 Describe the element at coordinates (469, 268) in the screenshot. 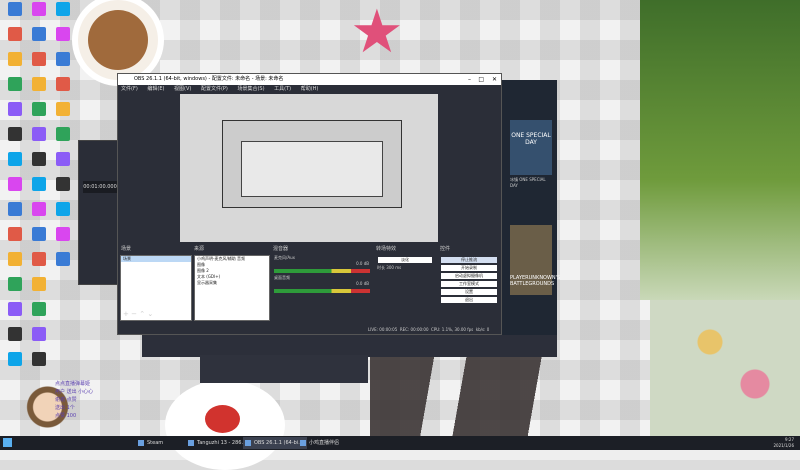

I see `start-recording-button: 开始录制` at that location.